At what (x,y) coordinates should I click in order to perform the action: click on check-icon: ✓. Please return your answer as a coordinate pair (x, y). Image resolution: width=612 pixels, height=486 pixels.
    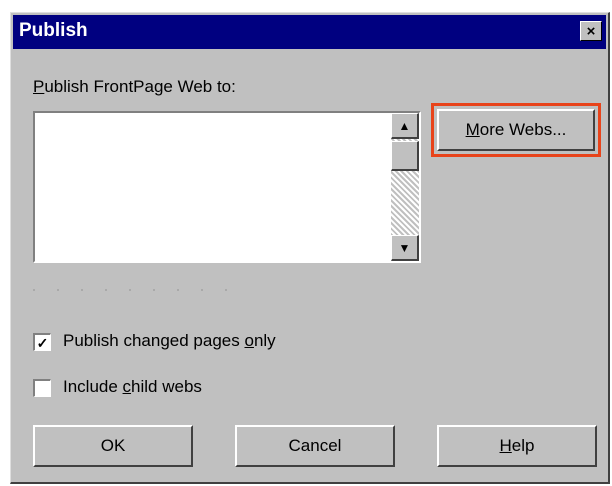
    Looking at the image, I should click on (42, 342).